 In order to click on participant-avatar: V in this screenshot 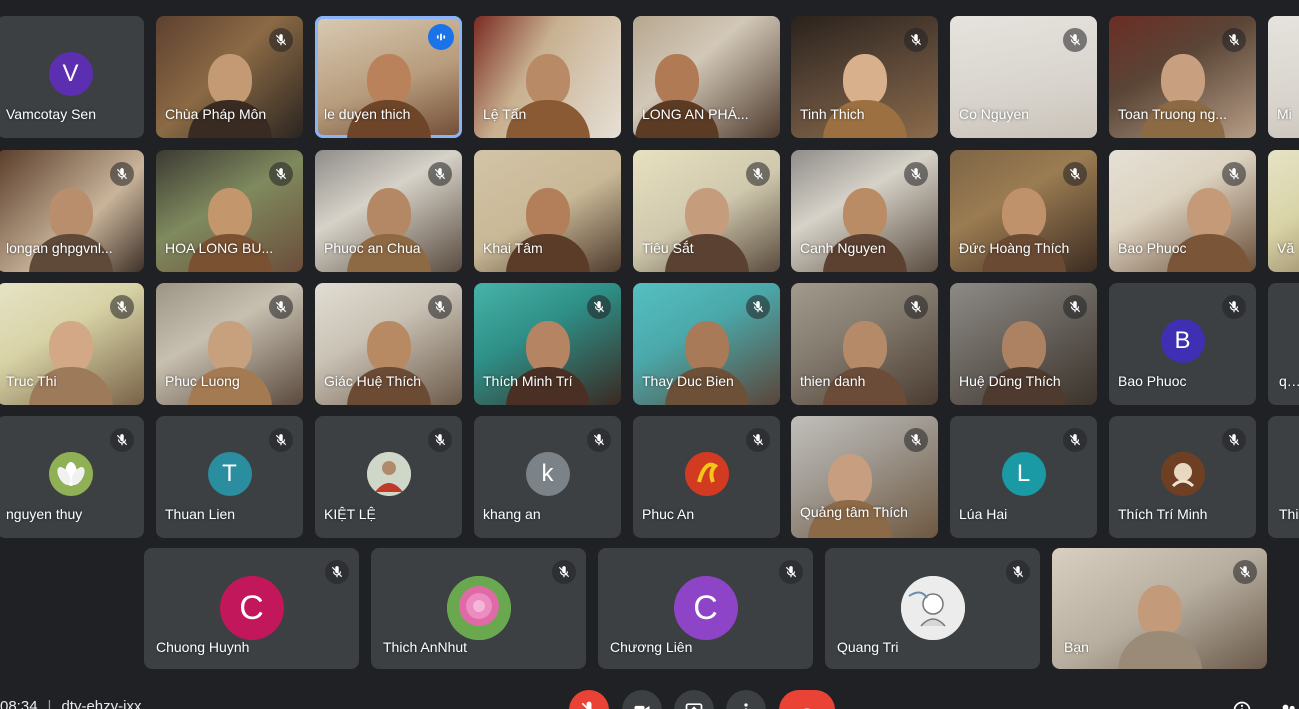, I will do `click(70, 74)`.